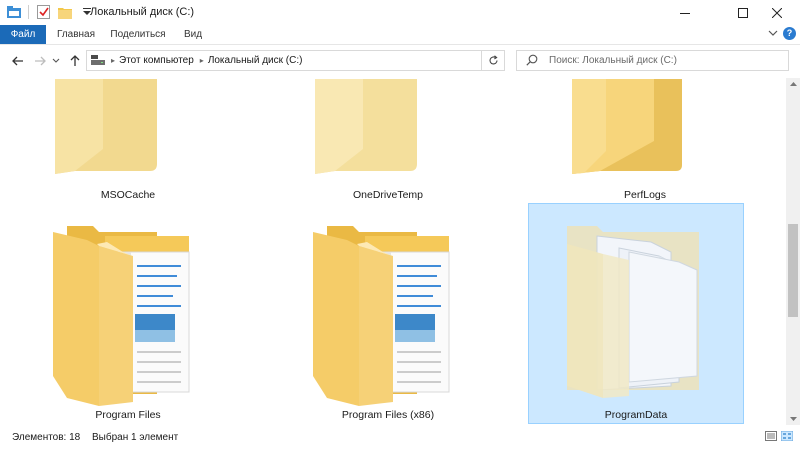  I want to click on refresh-button, so click(492, 60).